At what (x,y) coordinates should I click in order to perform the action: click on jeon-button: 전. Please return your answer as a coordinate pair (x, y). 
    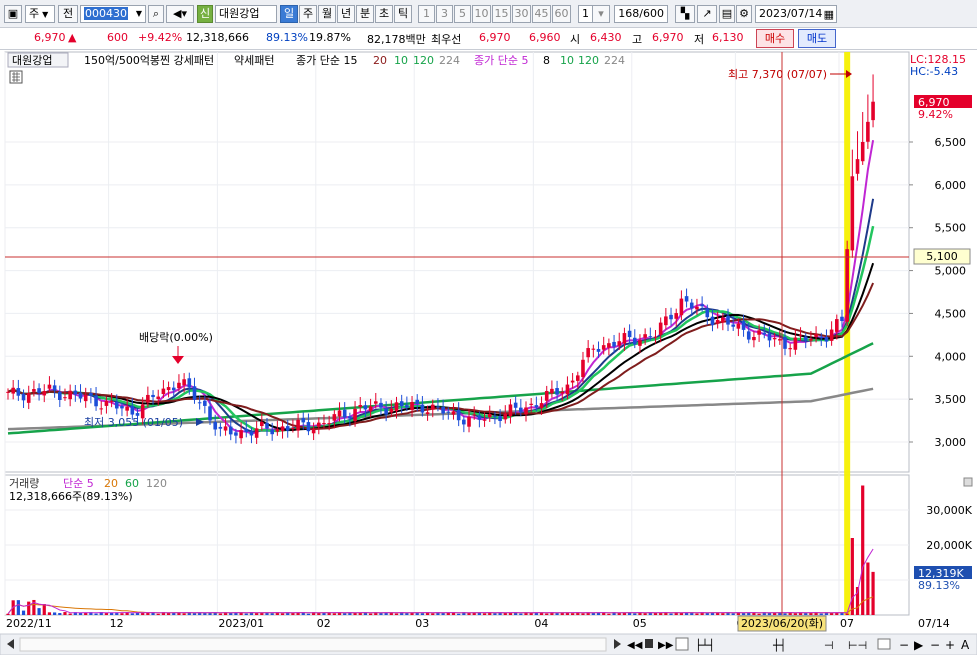
    Looking at the image, I should click on (68, 14).